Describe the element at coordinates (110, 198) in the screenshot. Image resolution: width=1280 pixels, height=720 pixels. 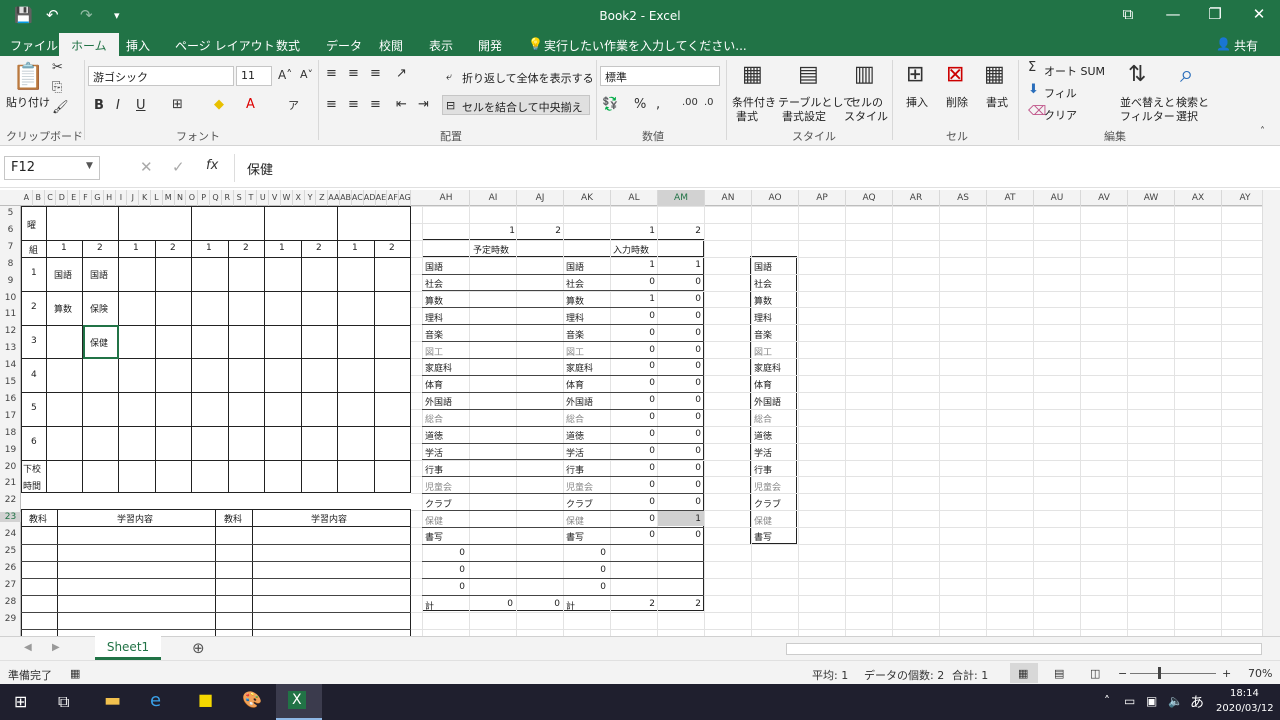
I see `column-header: H` at that location.